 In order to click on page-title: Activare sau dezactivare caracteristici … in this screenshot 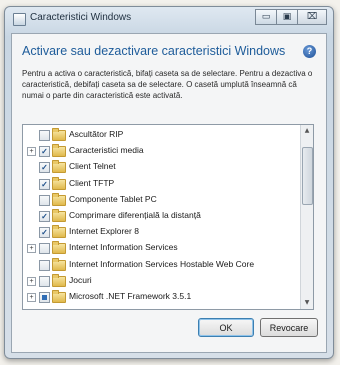, I will do `click(154, 51)`.